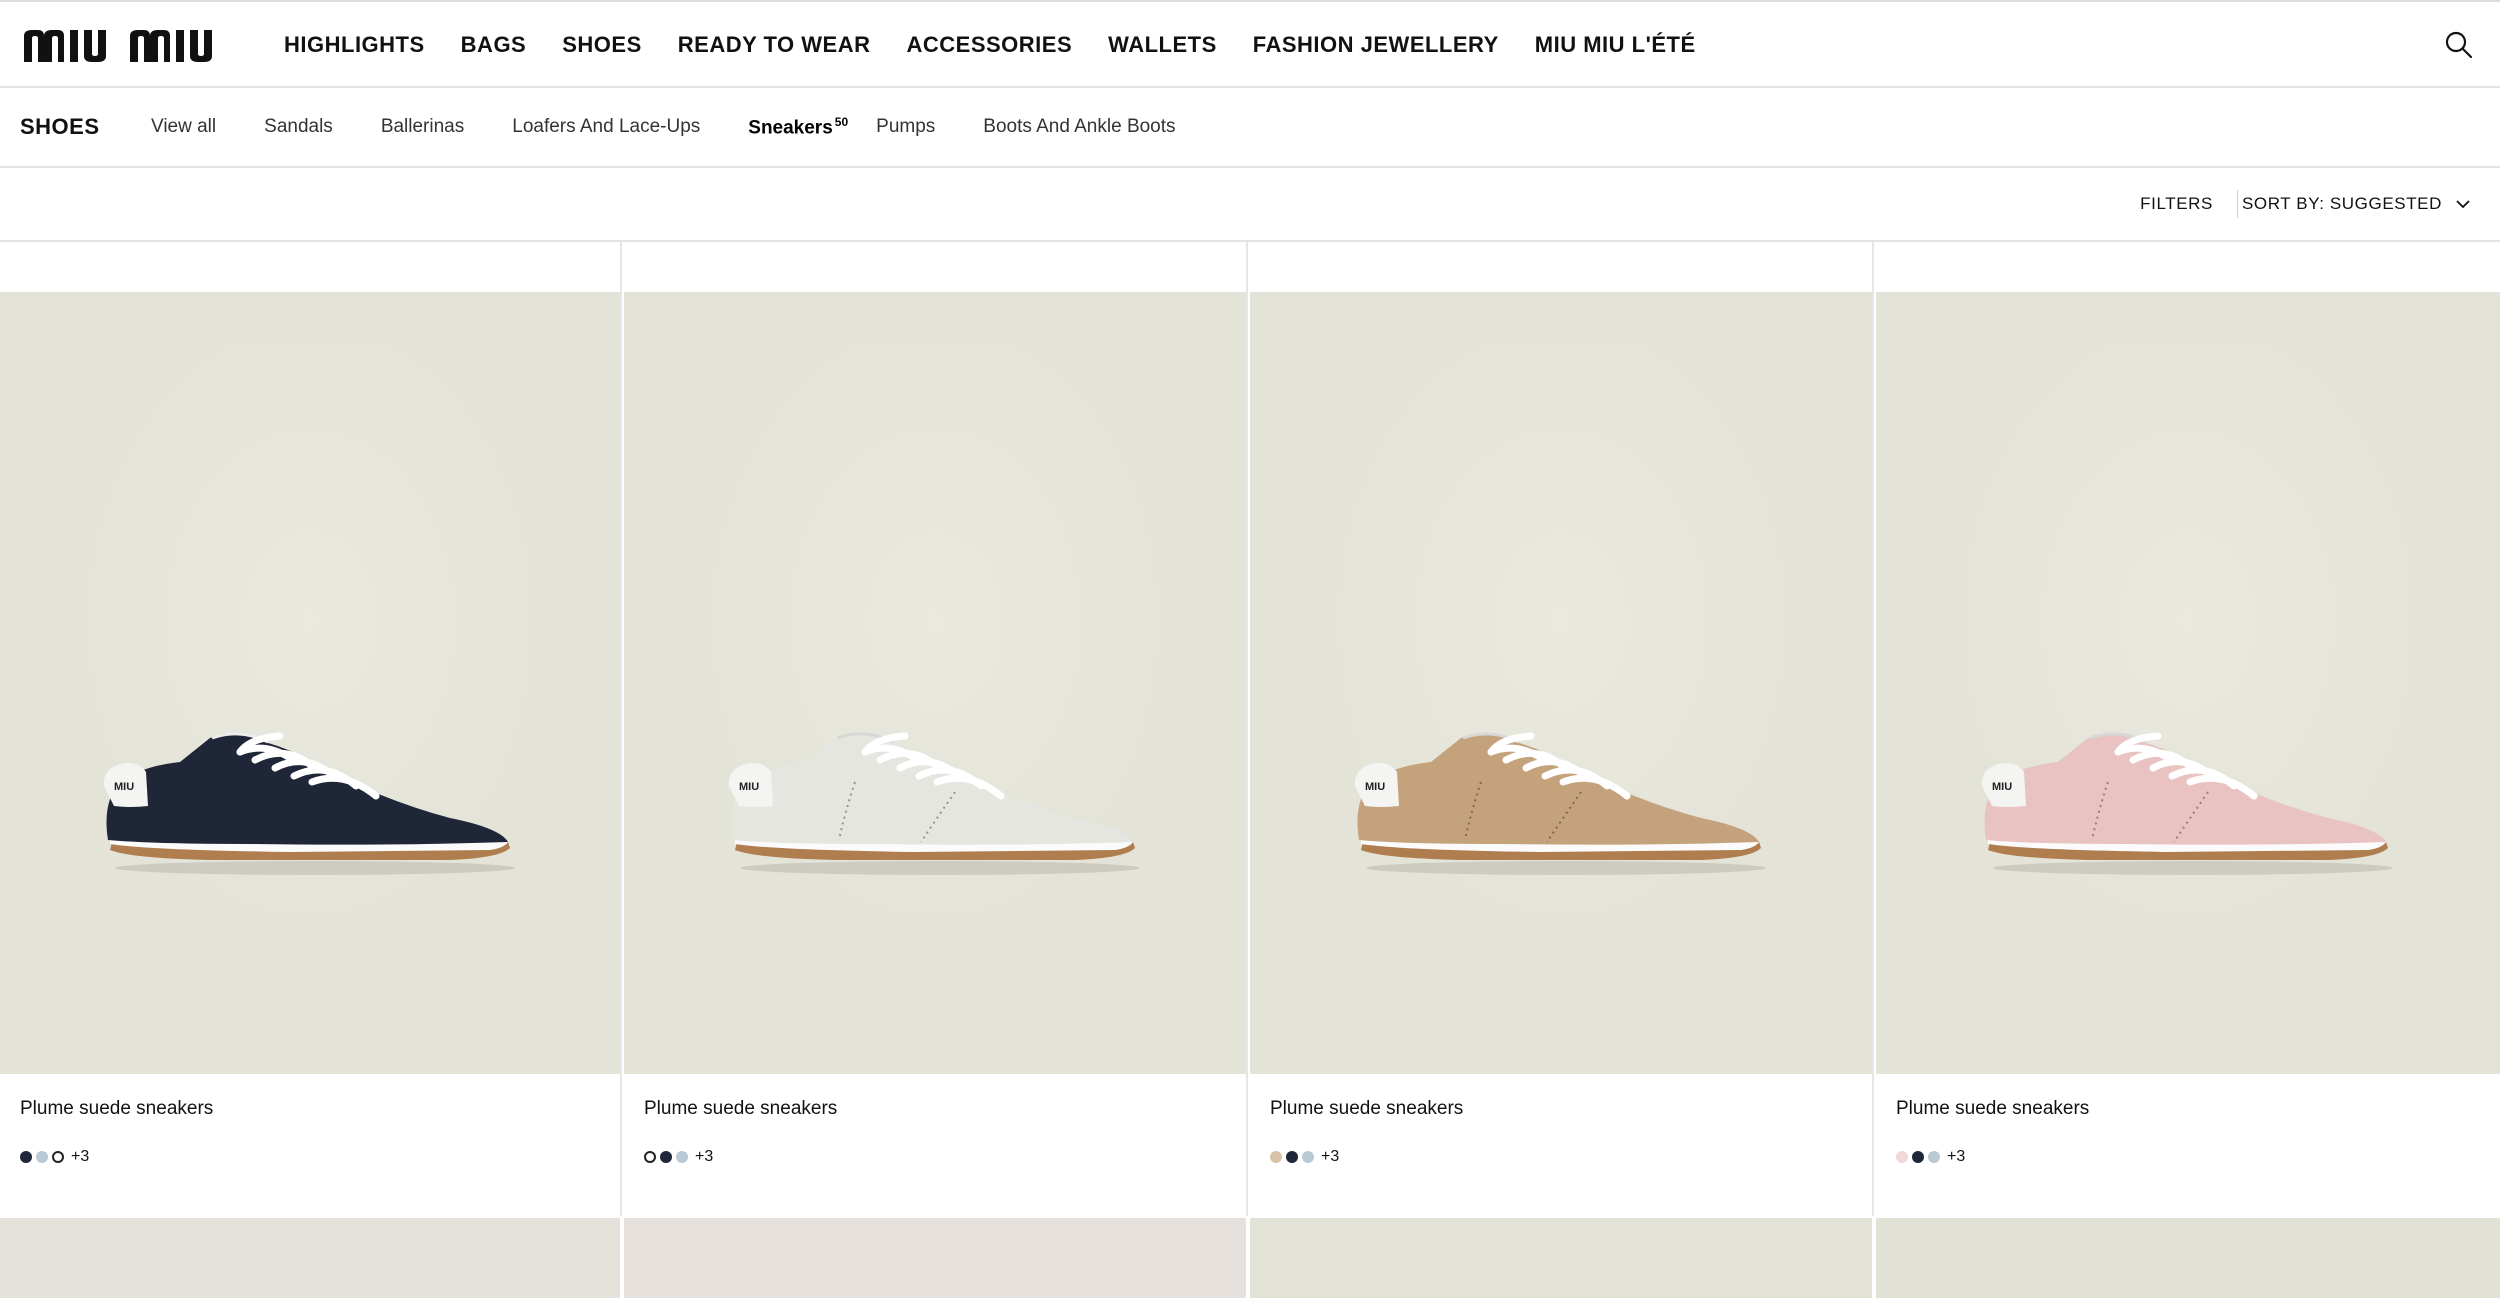  I want to click on nav-bags: BAGS, so click(494, 45).